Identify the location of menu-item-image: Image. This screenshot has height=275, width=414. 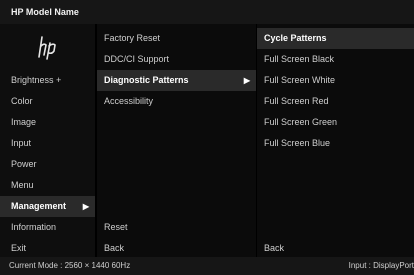
(47, 122).